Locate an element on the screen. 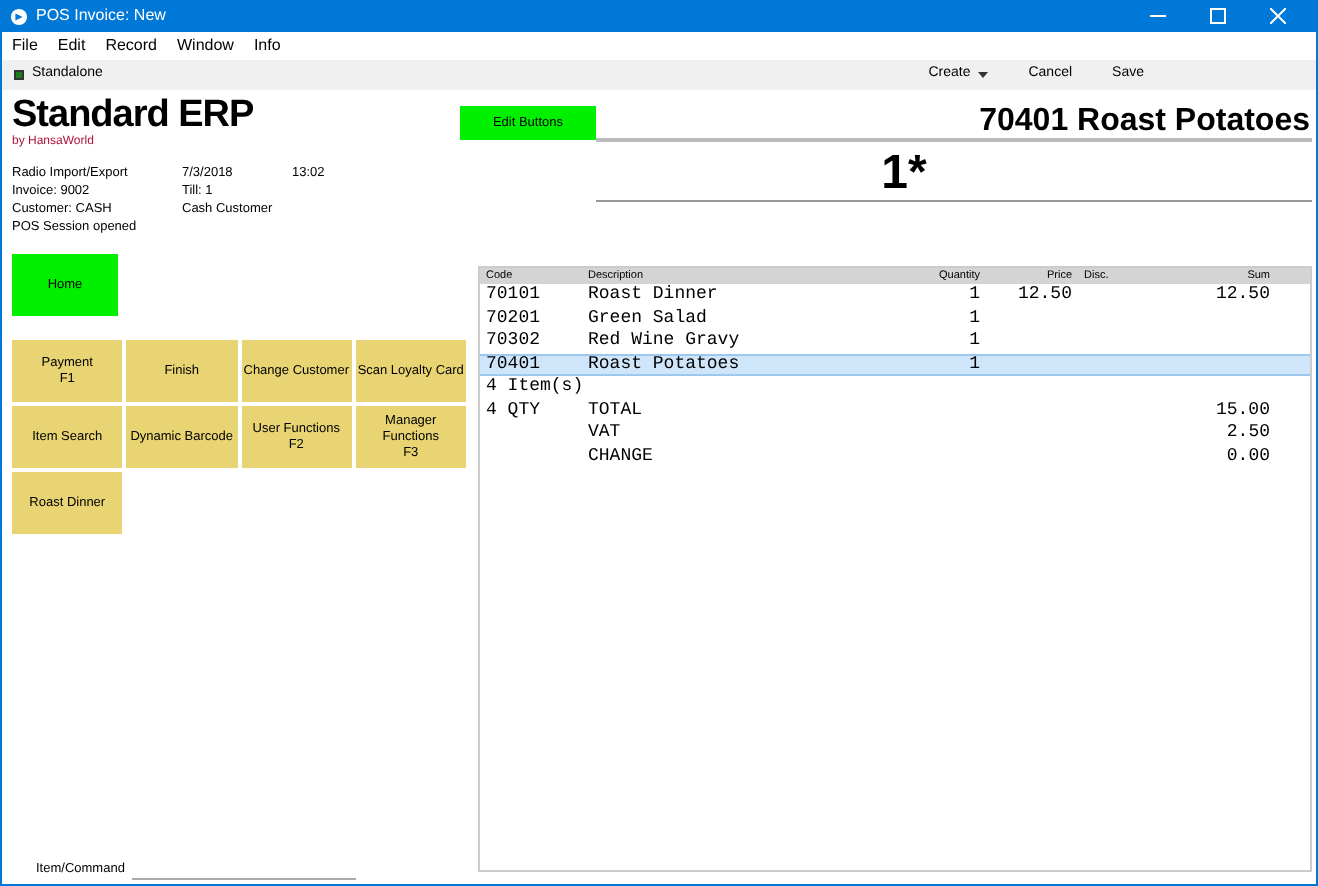  table-cell: Green Salad is located at coordinates (647, 317).